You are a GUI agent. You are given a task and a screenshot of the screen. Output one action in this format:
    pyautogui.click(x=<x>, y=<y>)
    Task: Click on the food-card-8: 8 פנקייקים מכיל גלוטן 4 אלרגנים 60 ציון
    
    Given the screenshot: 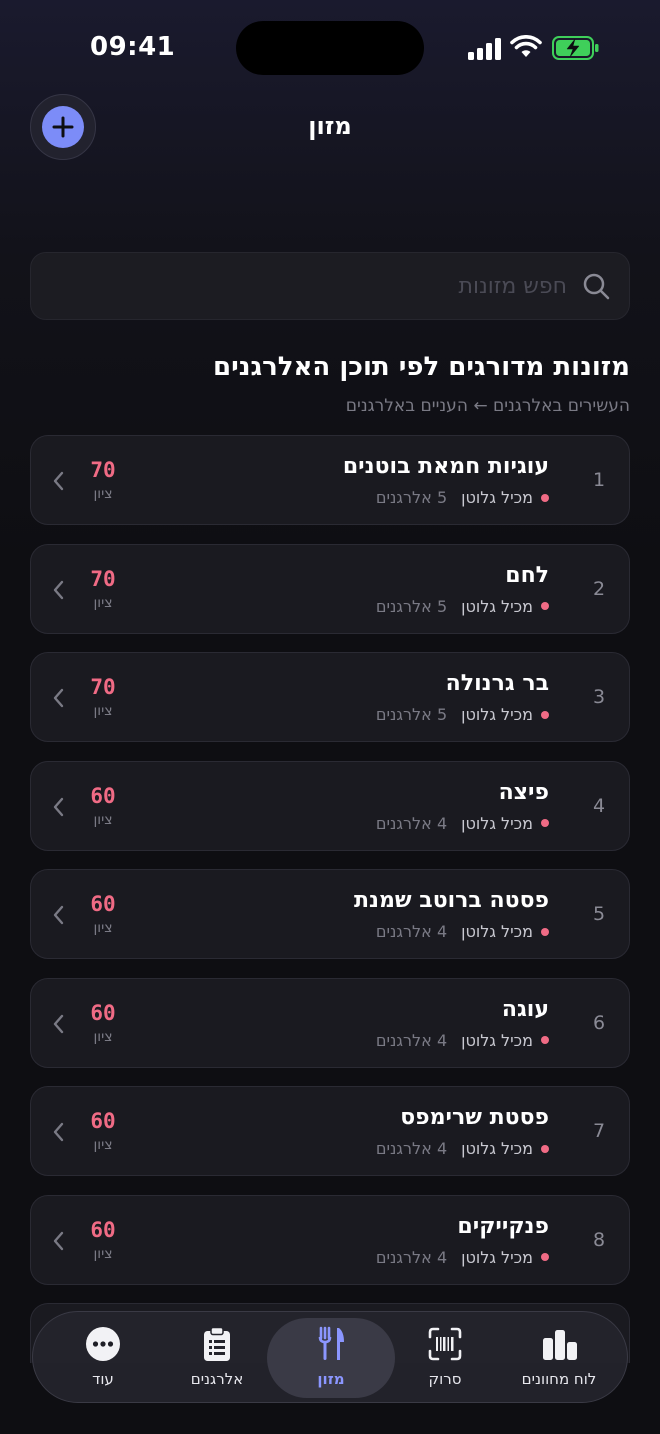 What is the action you would take?
    pyautogui.click(x=330, y=1239)
    